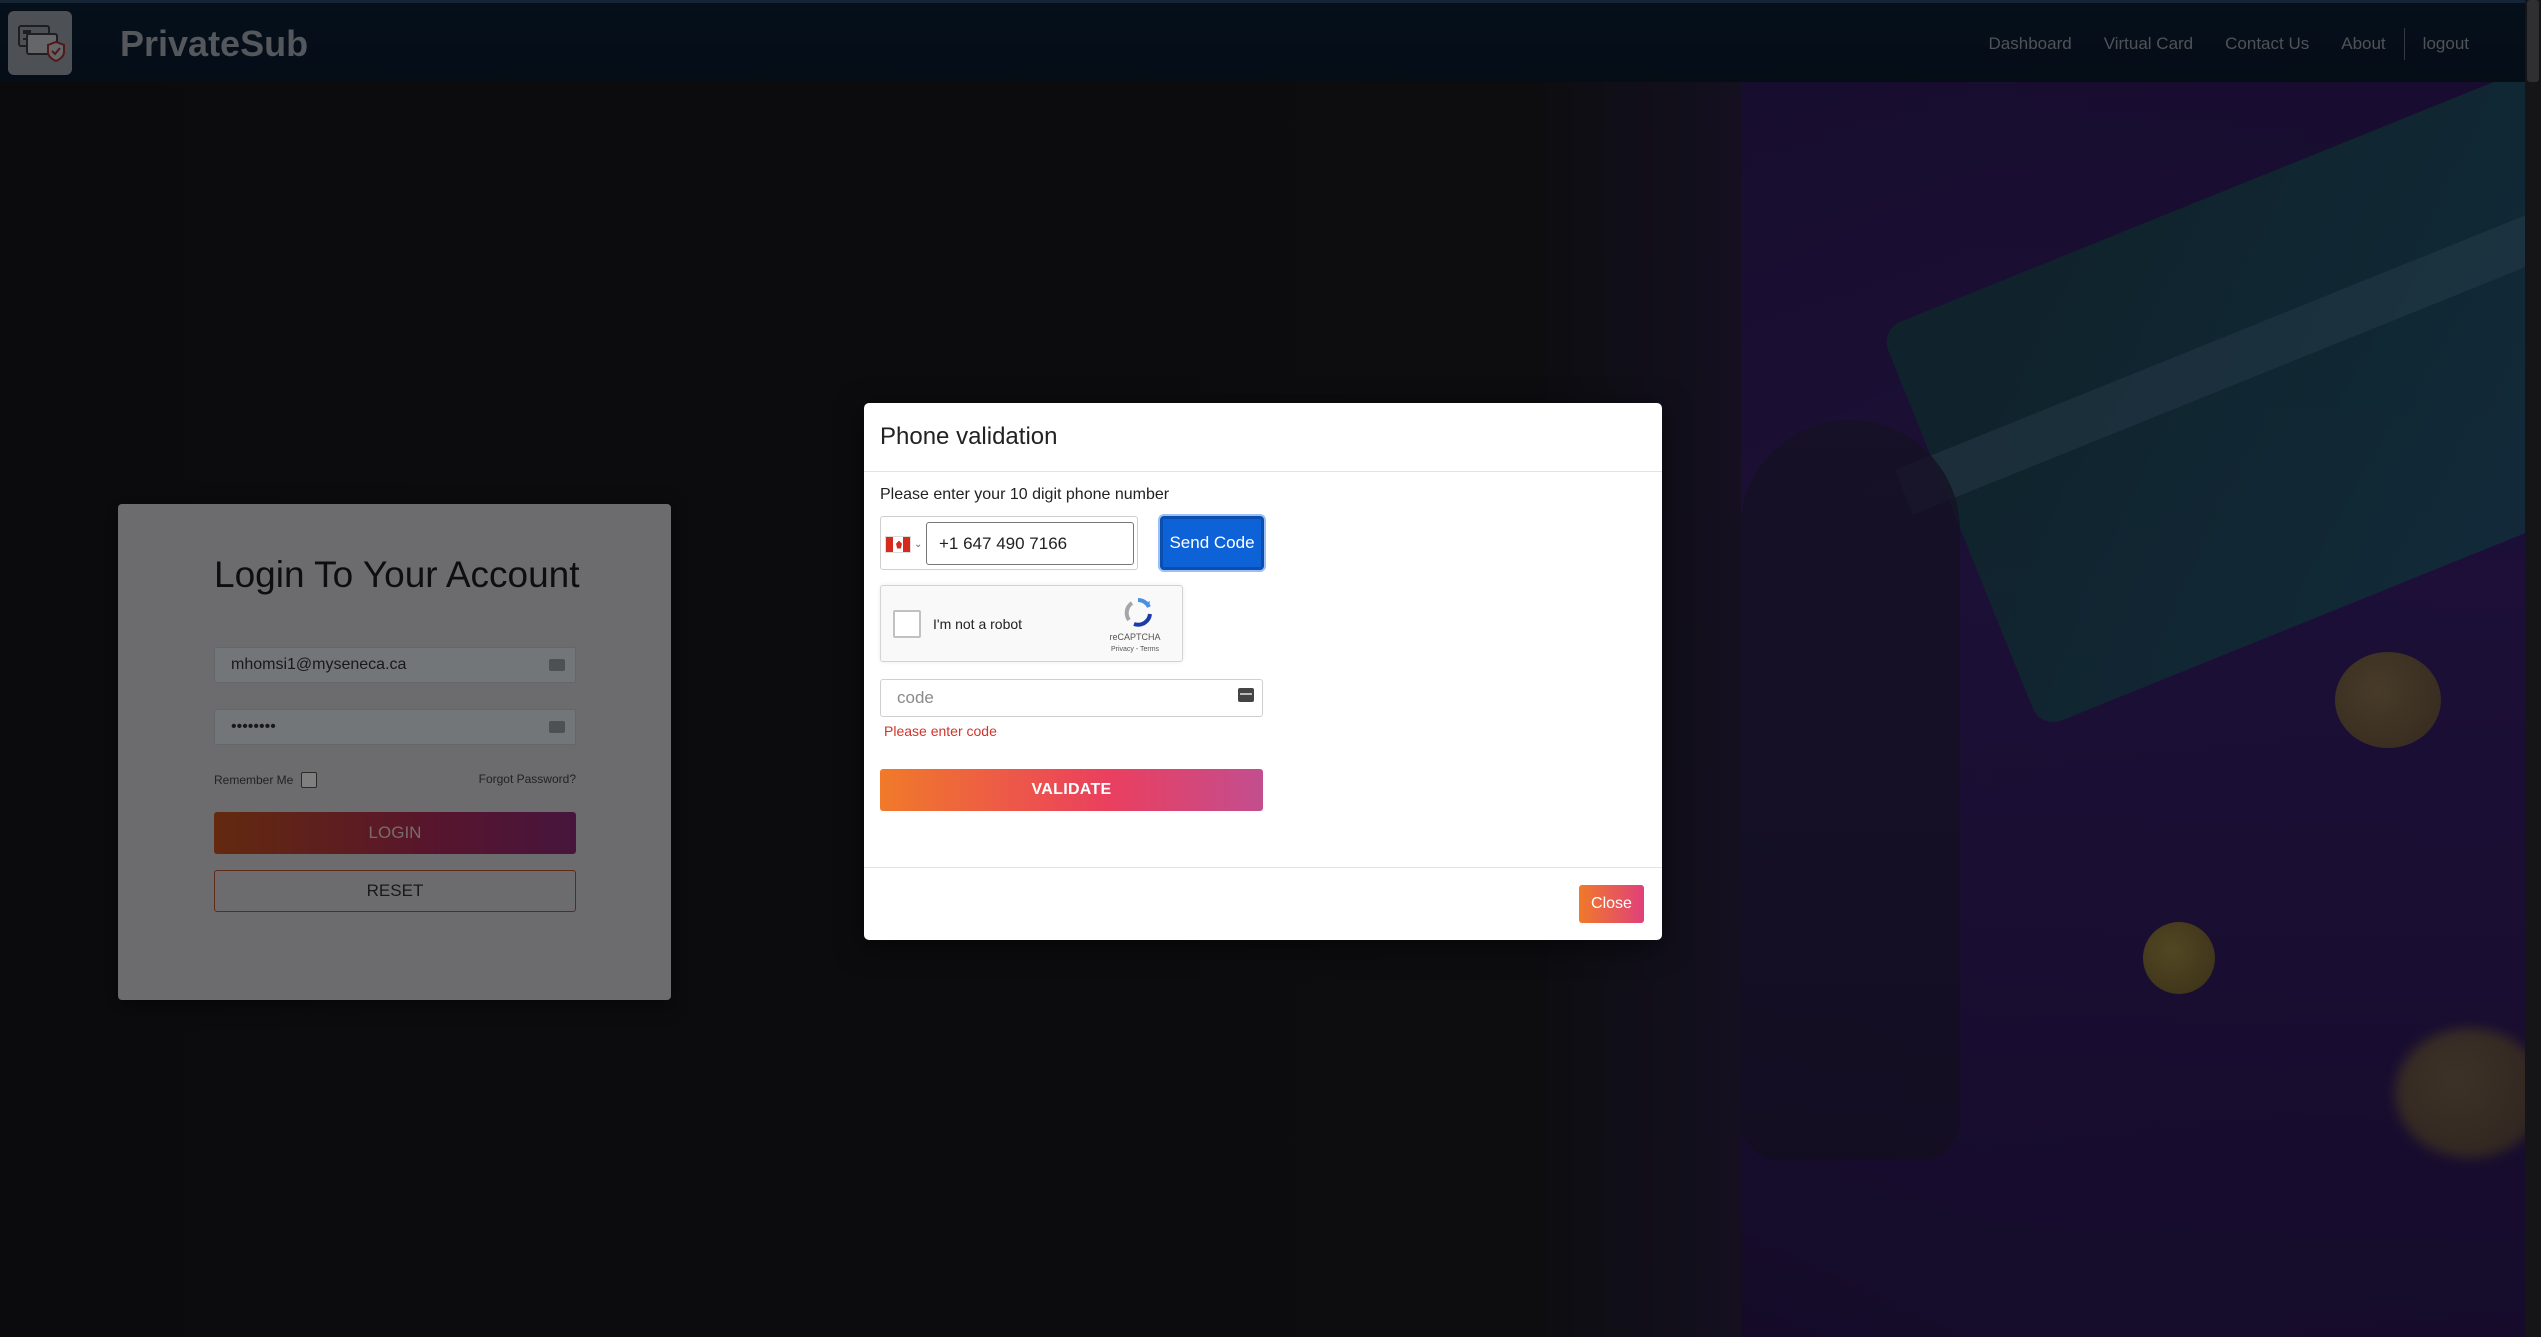 Image resolution: width=2541 pixels, height=1337 pixels. I want to click on phone-input, so click(1030, 543).